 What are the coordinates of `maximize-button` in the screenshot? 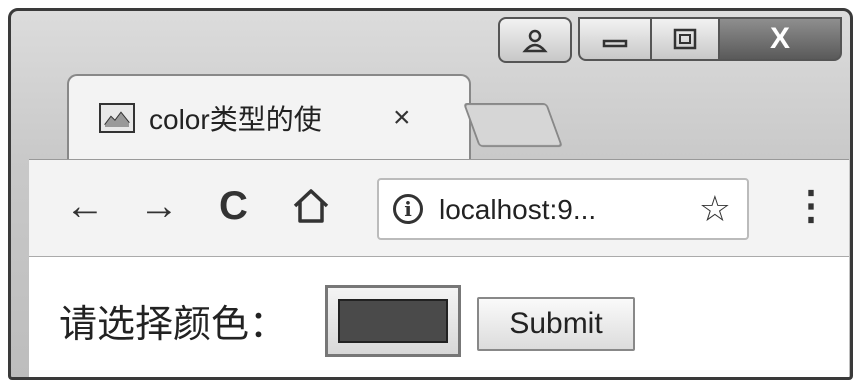 It's located at (685, 39).